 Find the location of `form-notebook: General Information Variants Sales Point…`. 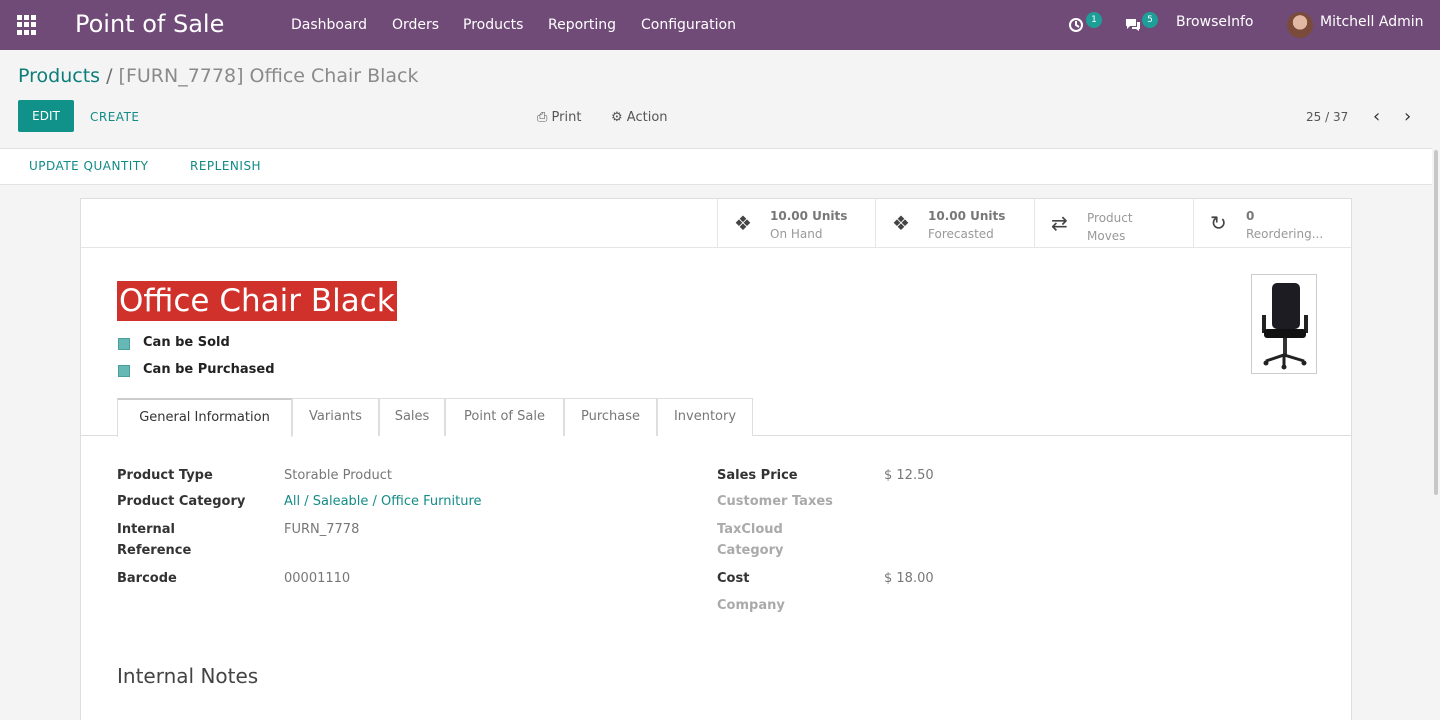

form-notebook: General Information Variants Sales Point… is located at coordinates (716, 417).